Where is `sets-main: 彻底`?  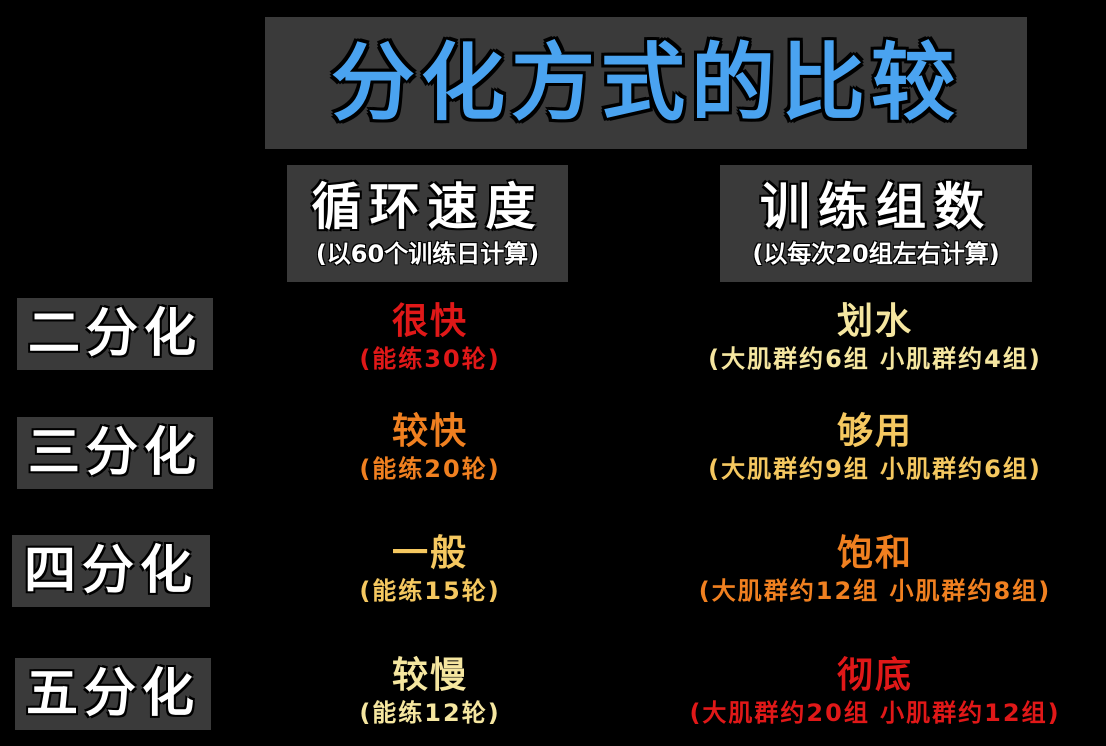 sets-main: 彻底 is located at coordinates (874, 675).